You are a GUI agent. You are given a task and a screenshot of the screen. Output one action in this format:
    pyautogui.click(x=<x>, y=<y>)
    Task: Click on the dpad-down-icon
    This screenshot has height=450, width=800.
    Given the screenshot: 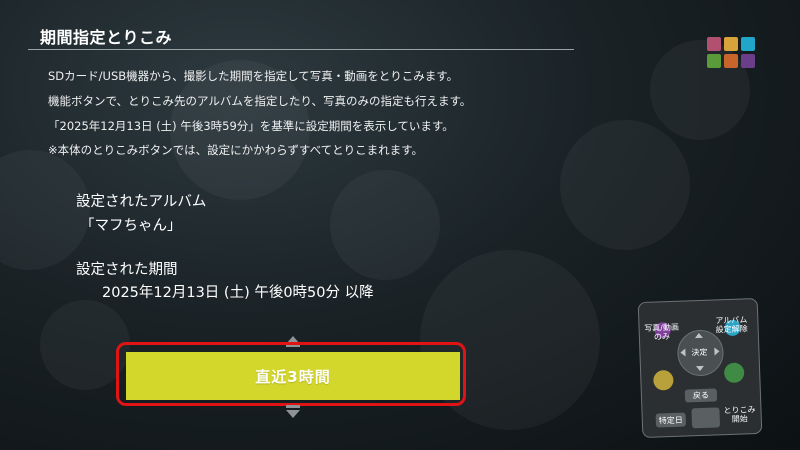 What is the action you would take?
    pyautogui.click(x=700, y=368)
    